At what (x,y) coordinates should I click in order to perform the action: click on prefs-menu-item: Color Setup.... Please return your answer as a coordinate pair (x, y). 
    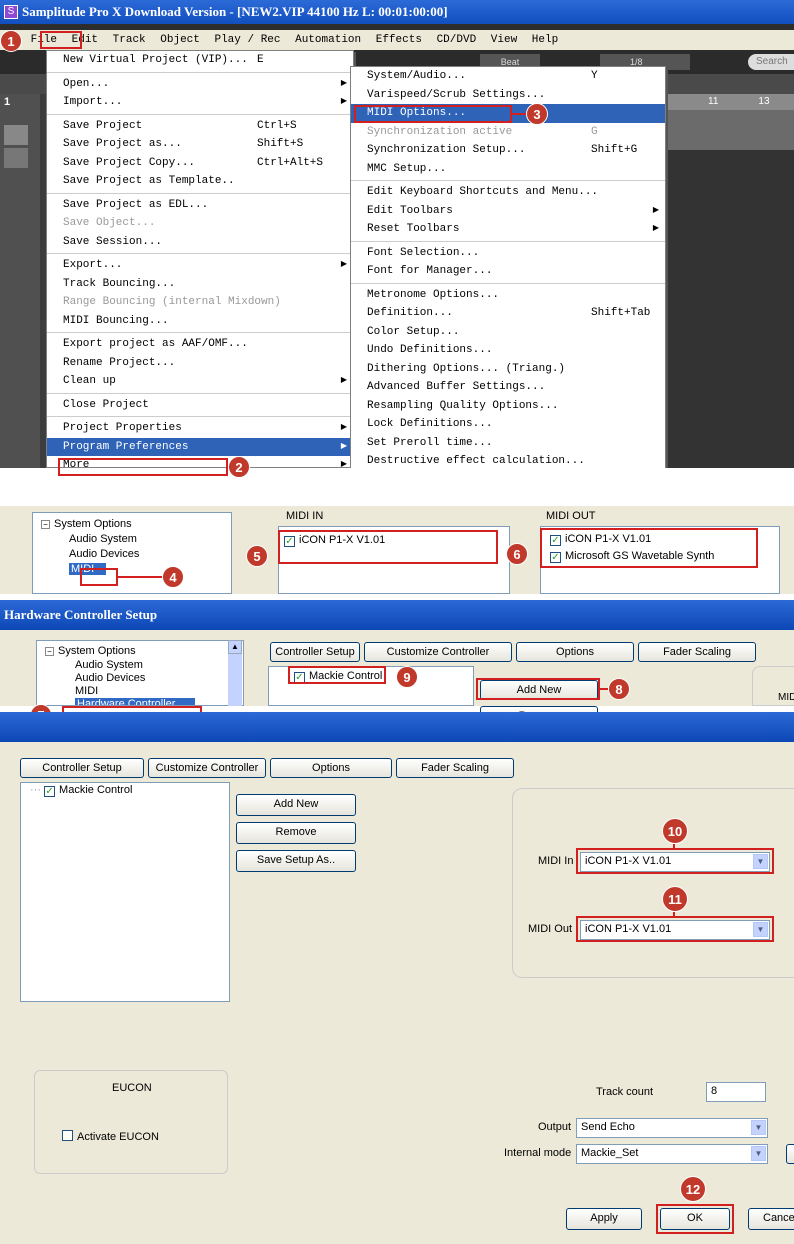
    Looking at the image, I should click on (508, 332).